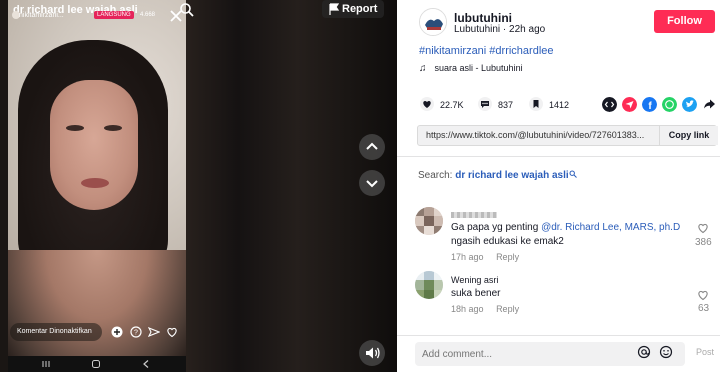 The height and width of the screenshot is (372, 720). Describe the element at coordinates (435, 175) in the screenshot. I see `search-prefix: Search:` at that location.